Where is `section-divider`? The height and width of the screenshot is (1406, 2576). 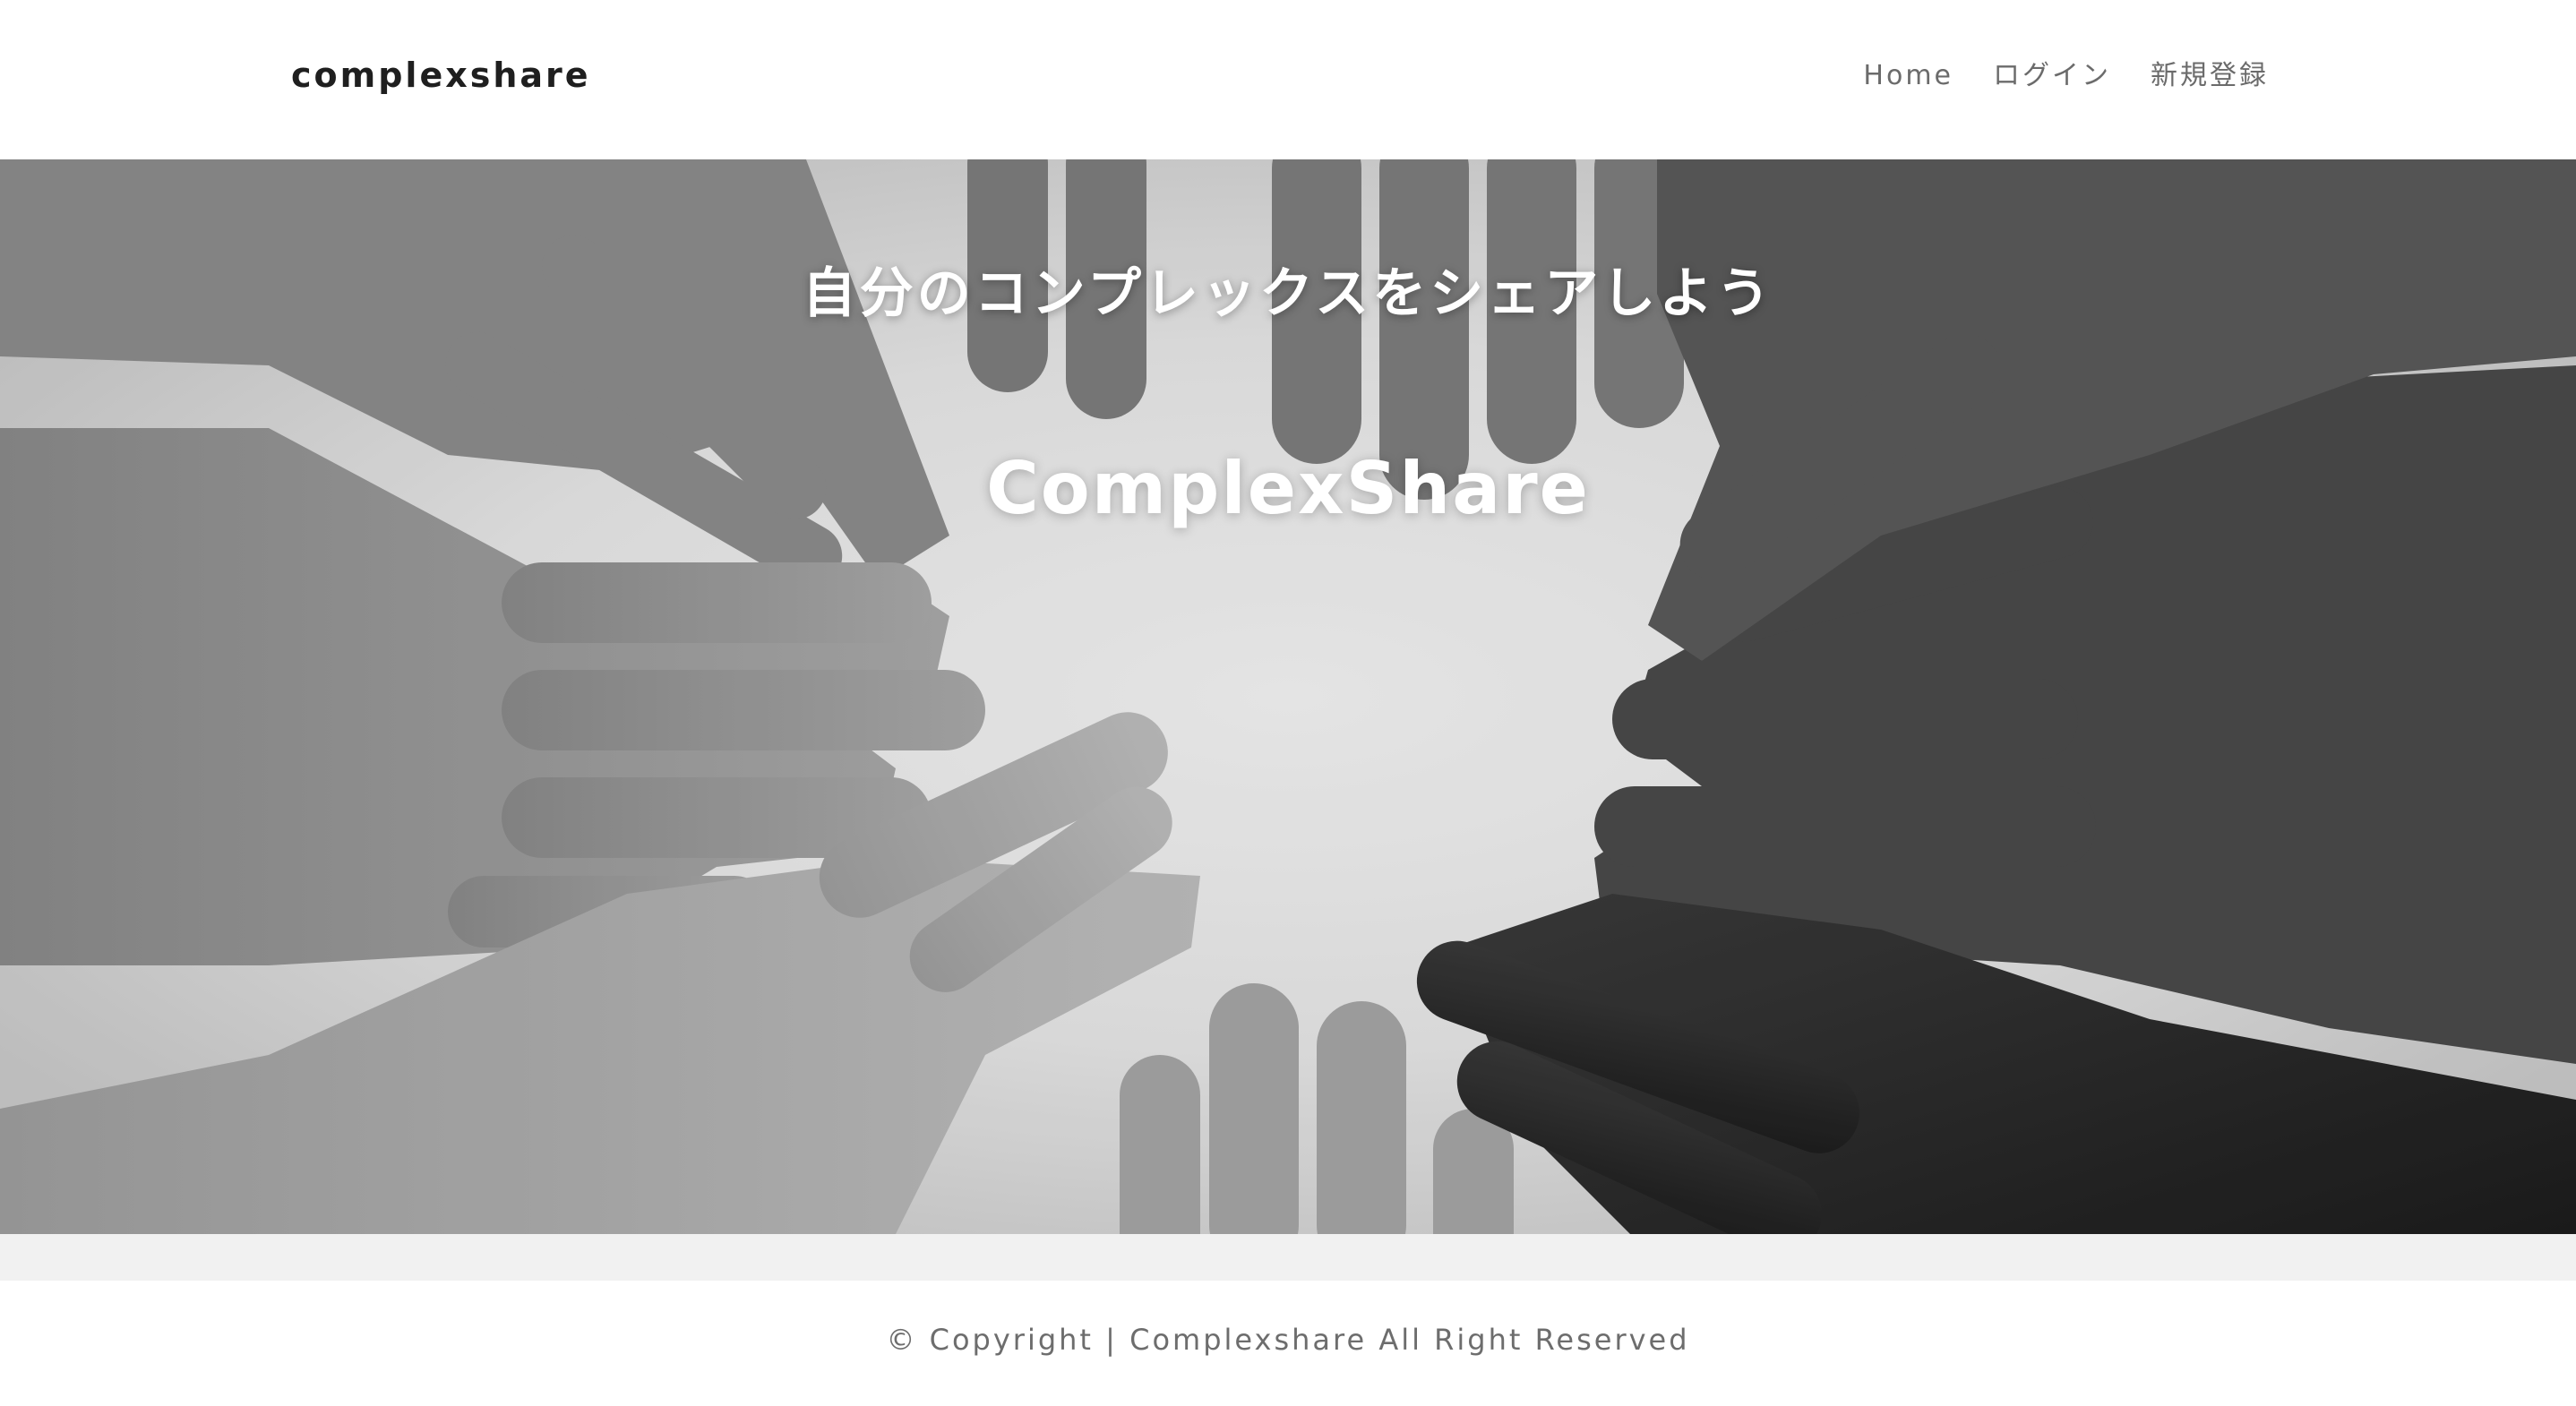 section-divider is located at coordinates (1288, 1257).